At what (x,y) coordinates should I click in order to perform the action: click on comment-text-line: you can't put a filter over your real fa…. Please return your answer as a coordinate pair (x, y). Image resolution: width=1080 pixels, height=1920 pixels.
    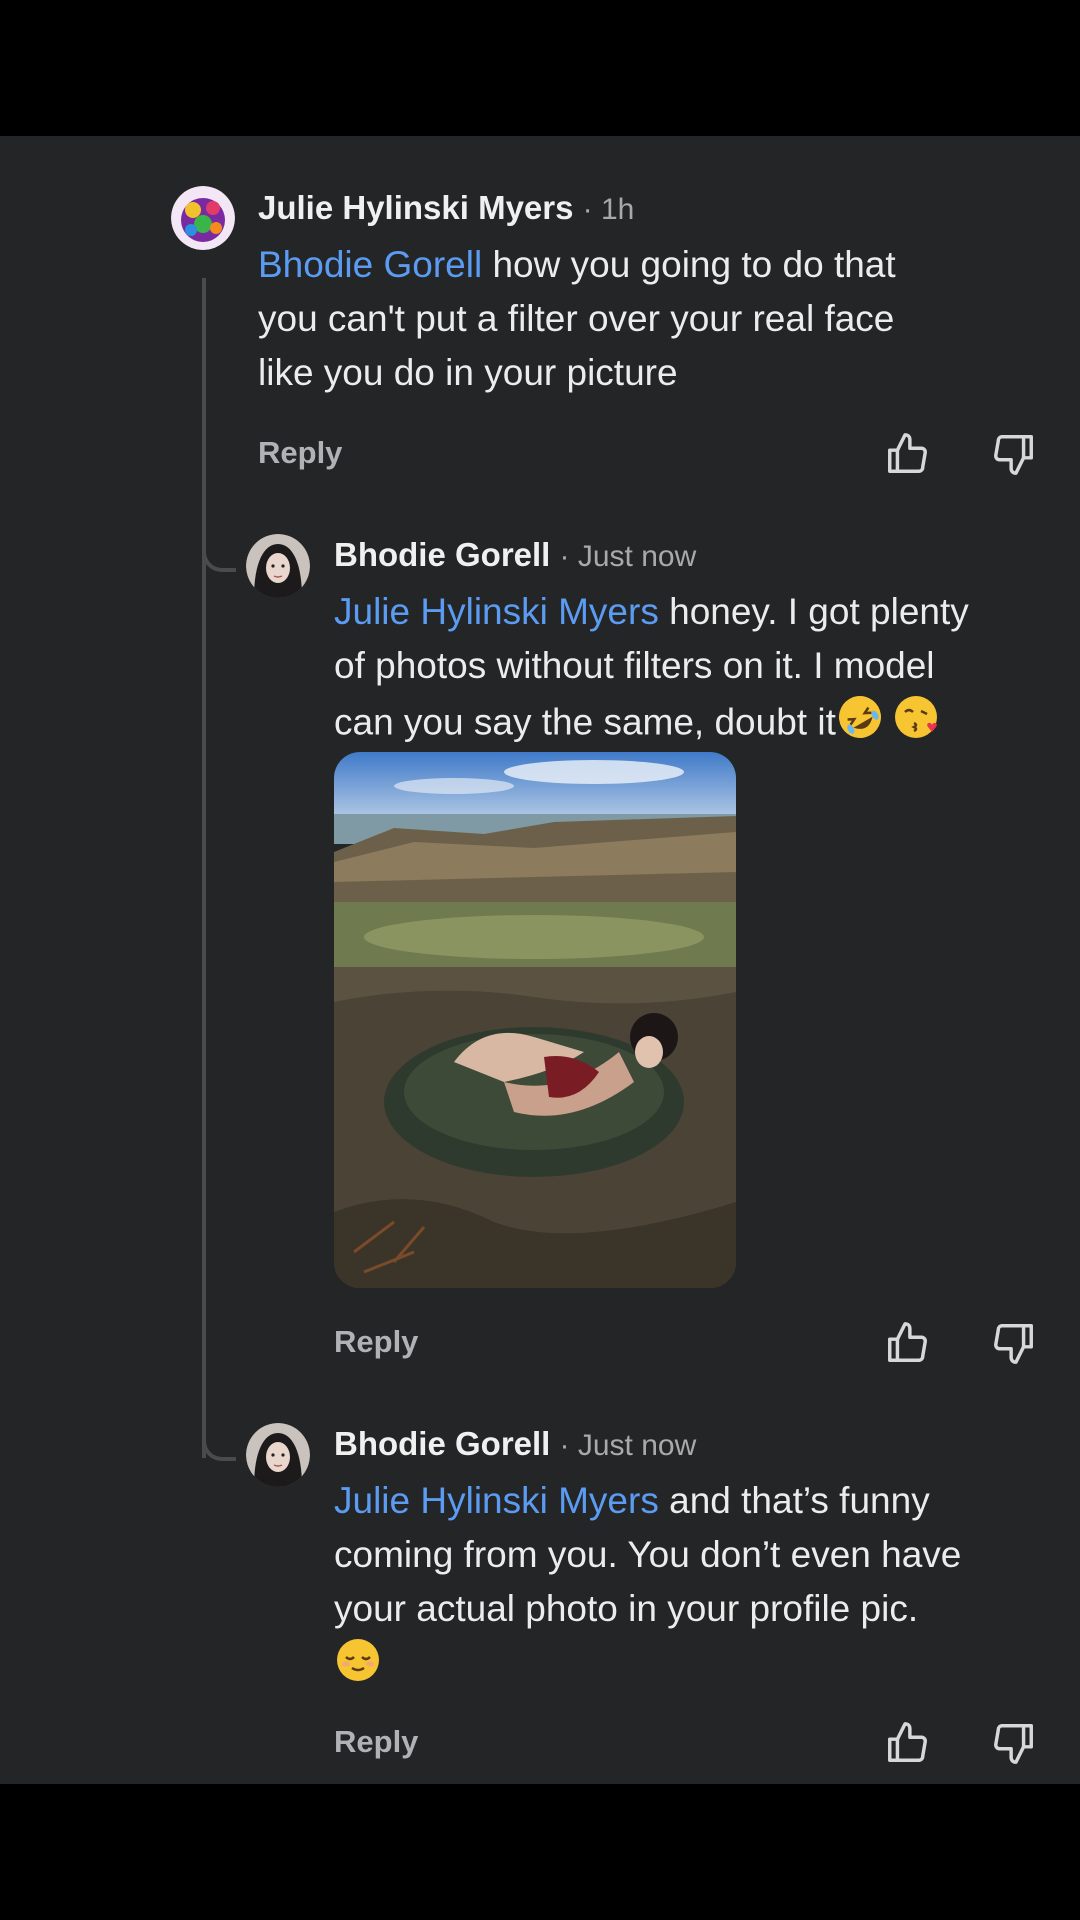
    Looking at the image, I should click on (576, 318).